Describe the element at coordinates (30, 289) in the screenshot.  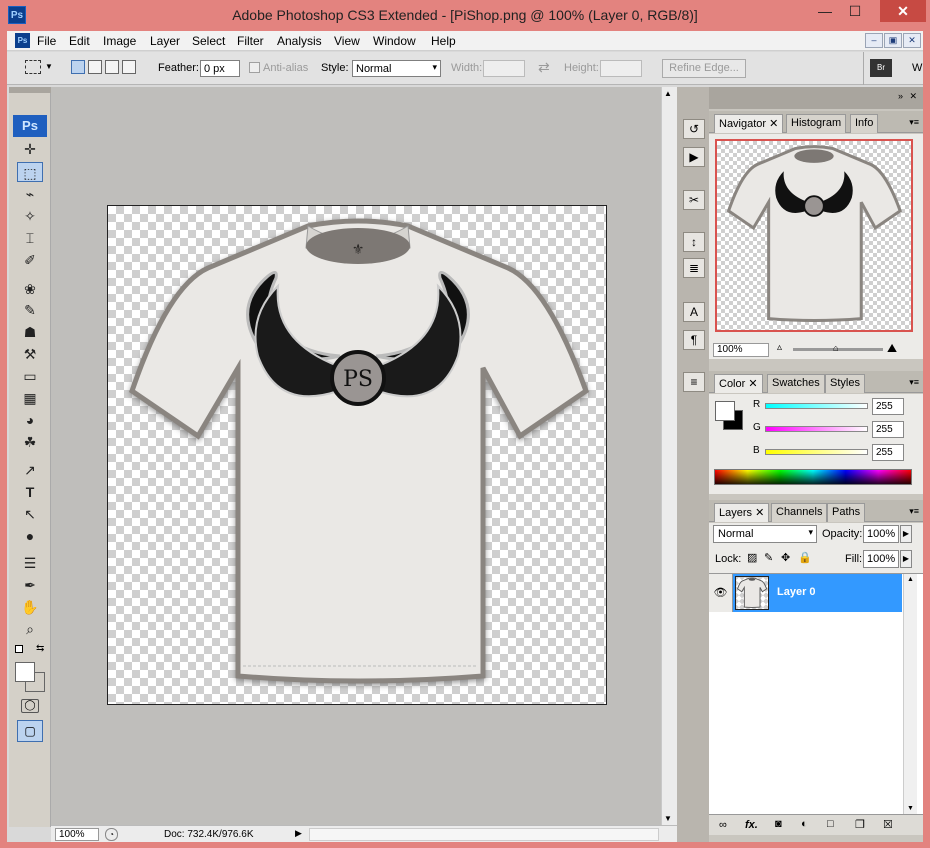
I see `healing-brush-icon: ❀` at that location.